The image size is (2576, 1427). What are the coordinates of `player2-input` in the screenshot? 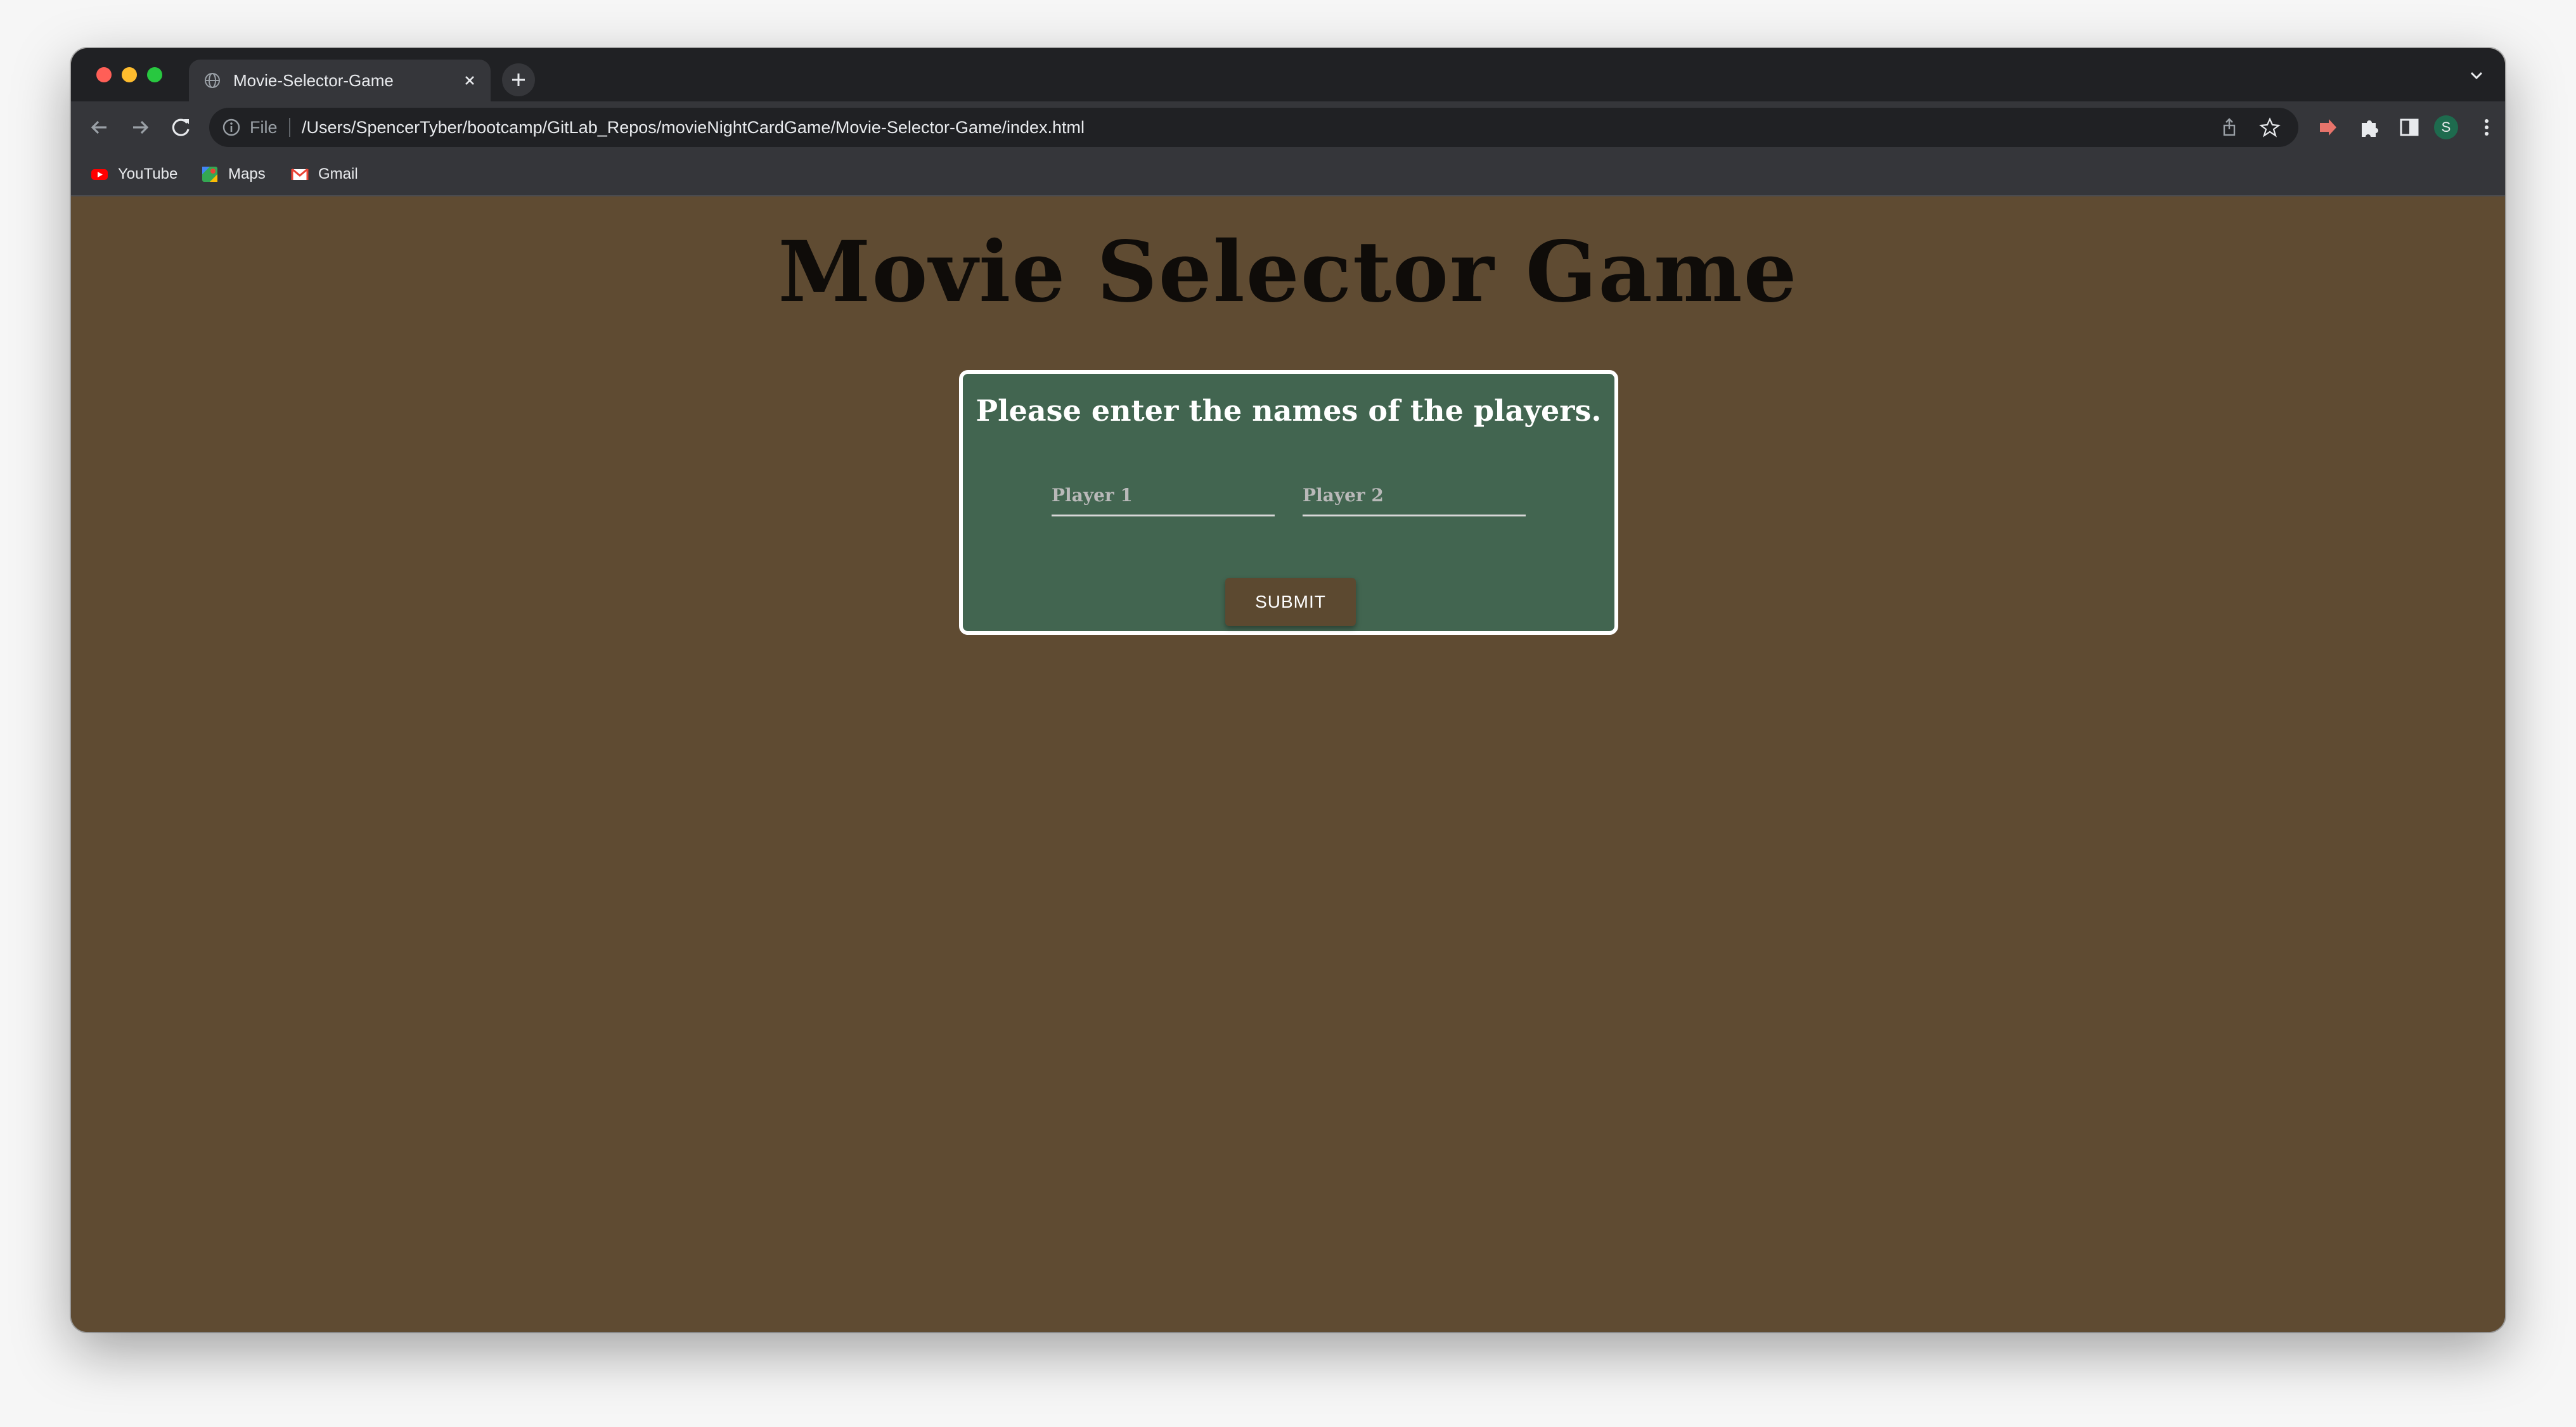 It's located at (1415, 495).